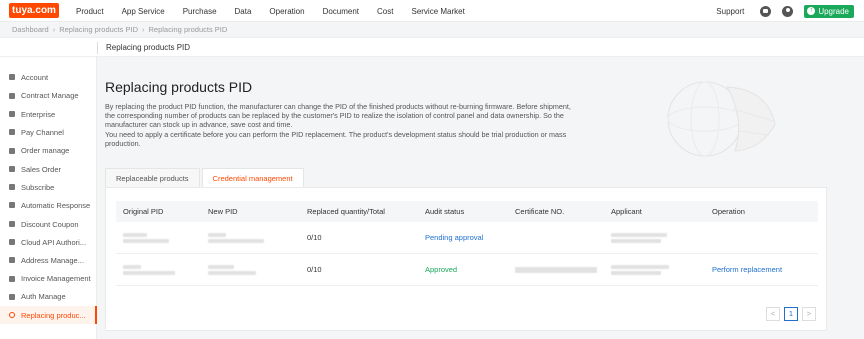 The width and height of the screenshot is (864, 339). I want to click on nav-product: Product, so click(90, 11).